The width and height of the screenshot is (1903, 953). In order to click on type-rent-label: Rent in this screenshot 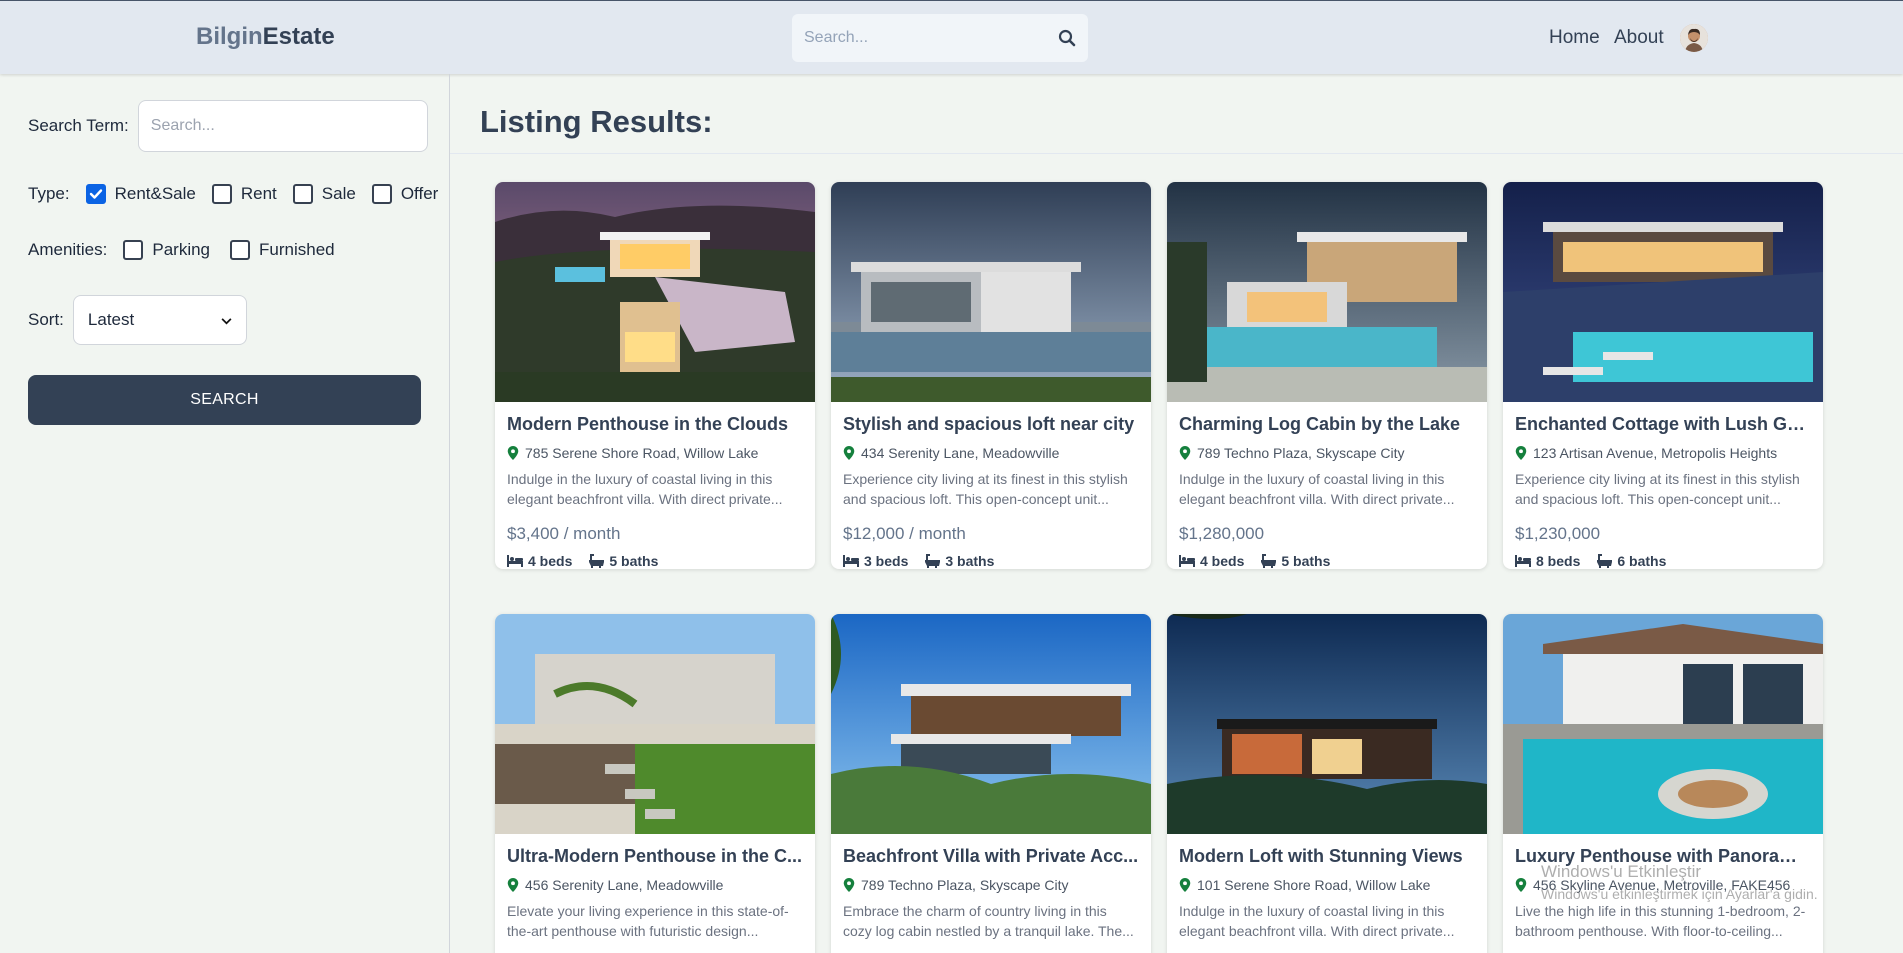, I will do `click(258, 193)`.